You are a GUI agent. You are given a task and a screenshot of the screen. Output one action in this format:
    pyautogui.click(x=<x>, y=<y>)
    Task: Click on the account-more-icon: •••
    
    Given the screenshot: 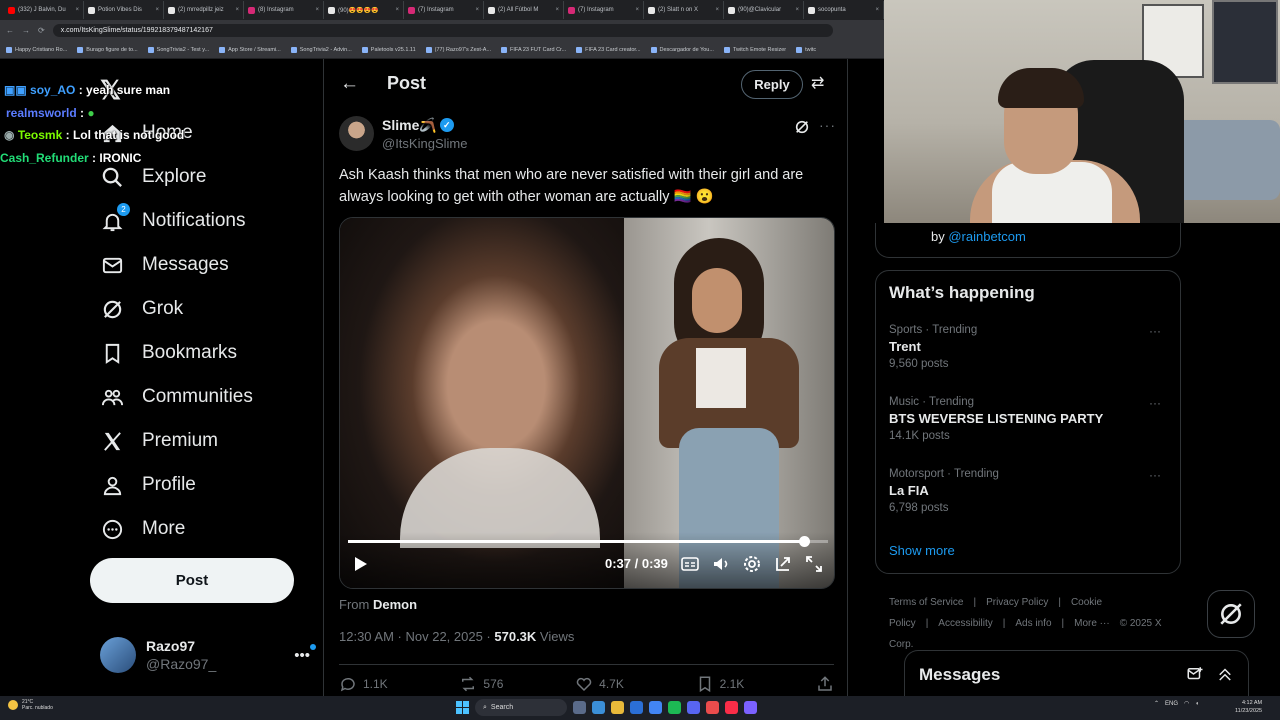 What is the action you would take?
    pyautogui.click(x=305, y=653)
    